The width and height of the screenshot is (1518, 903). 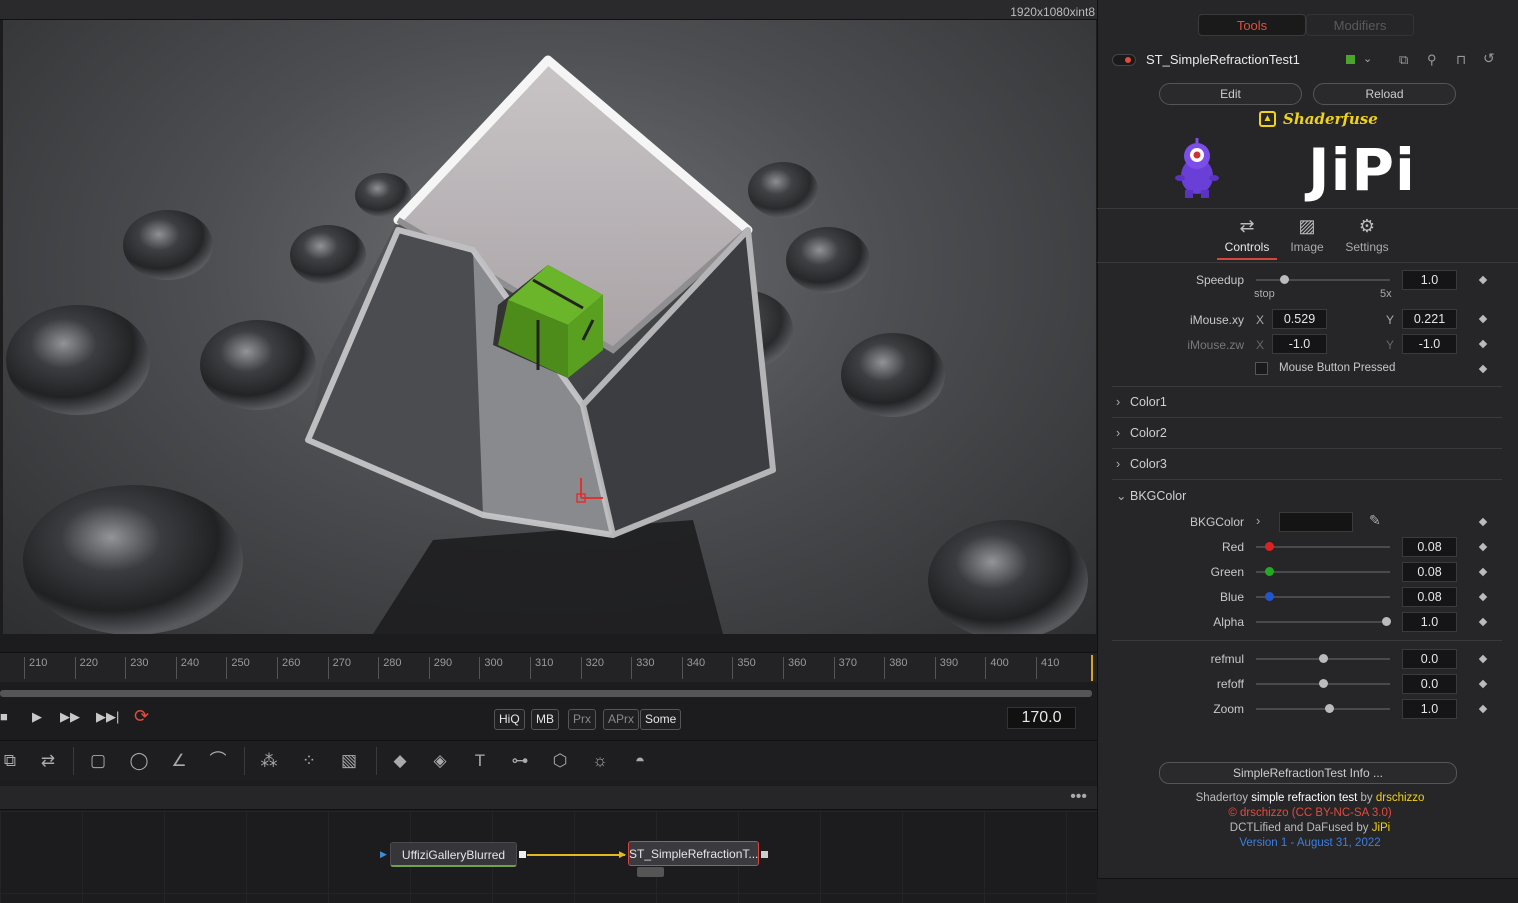 I want to click on playhead, so click(x=1092, y=668).